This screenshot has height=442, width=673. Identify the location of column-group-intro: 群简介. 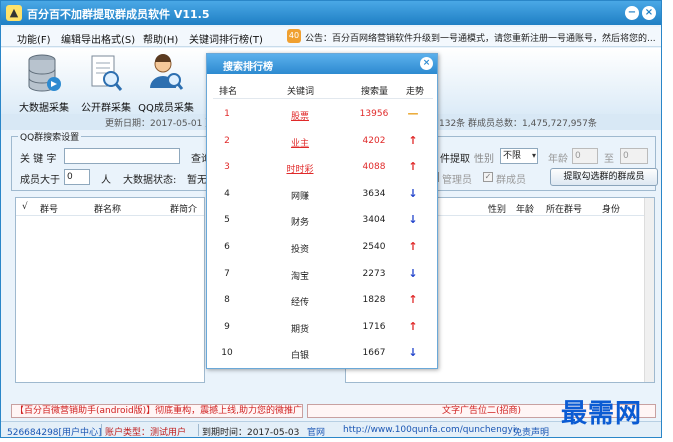
(183, 208).